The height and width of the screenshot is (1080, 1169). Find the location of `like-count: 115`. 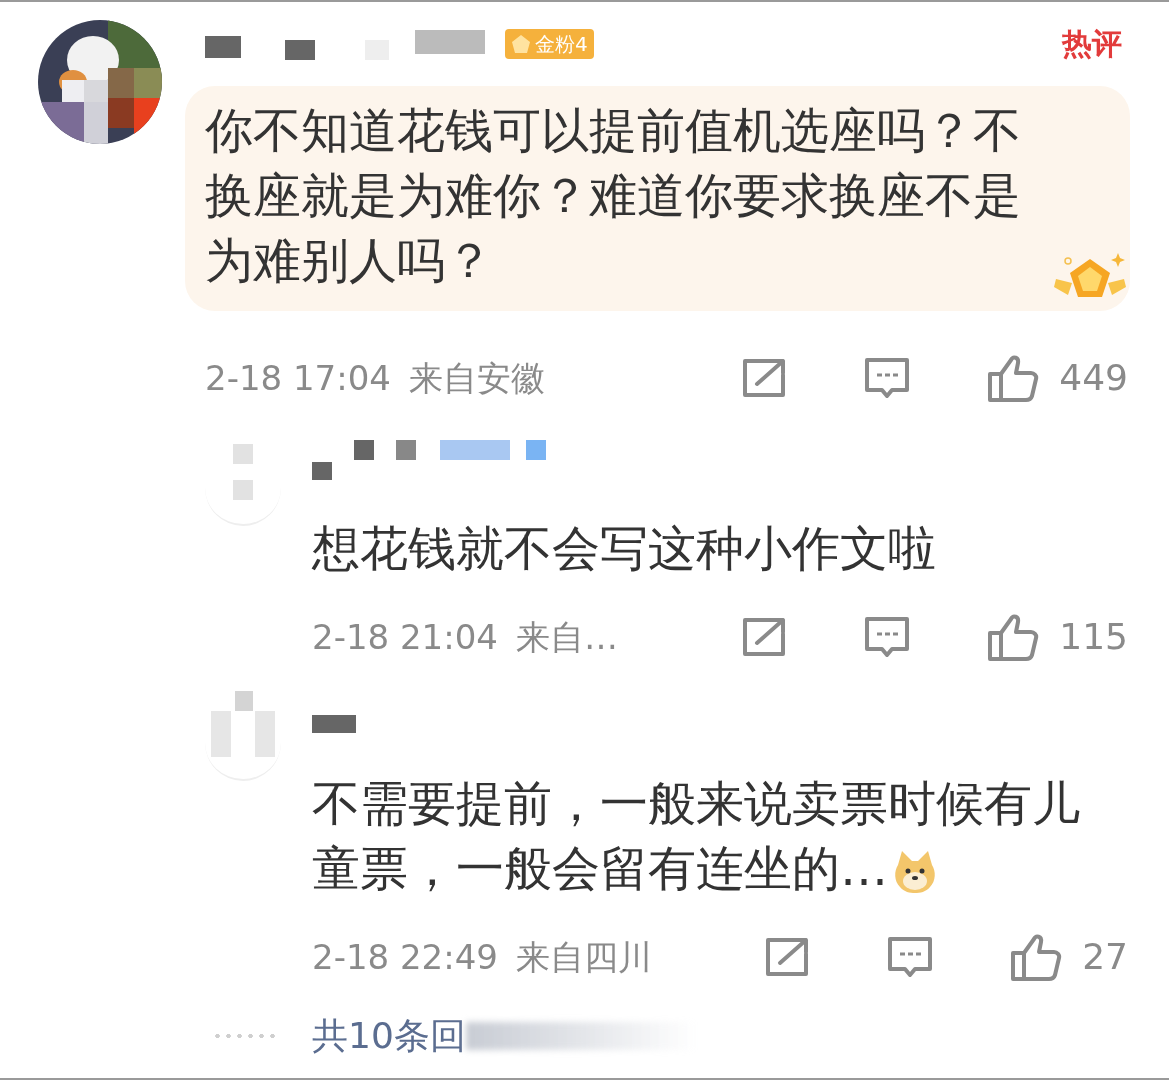

like-count: 115 is located at coordinates (1093, 637).